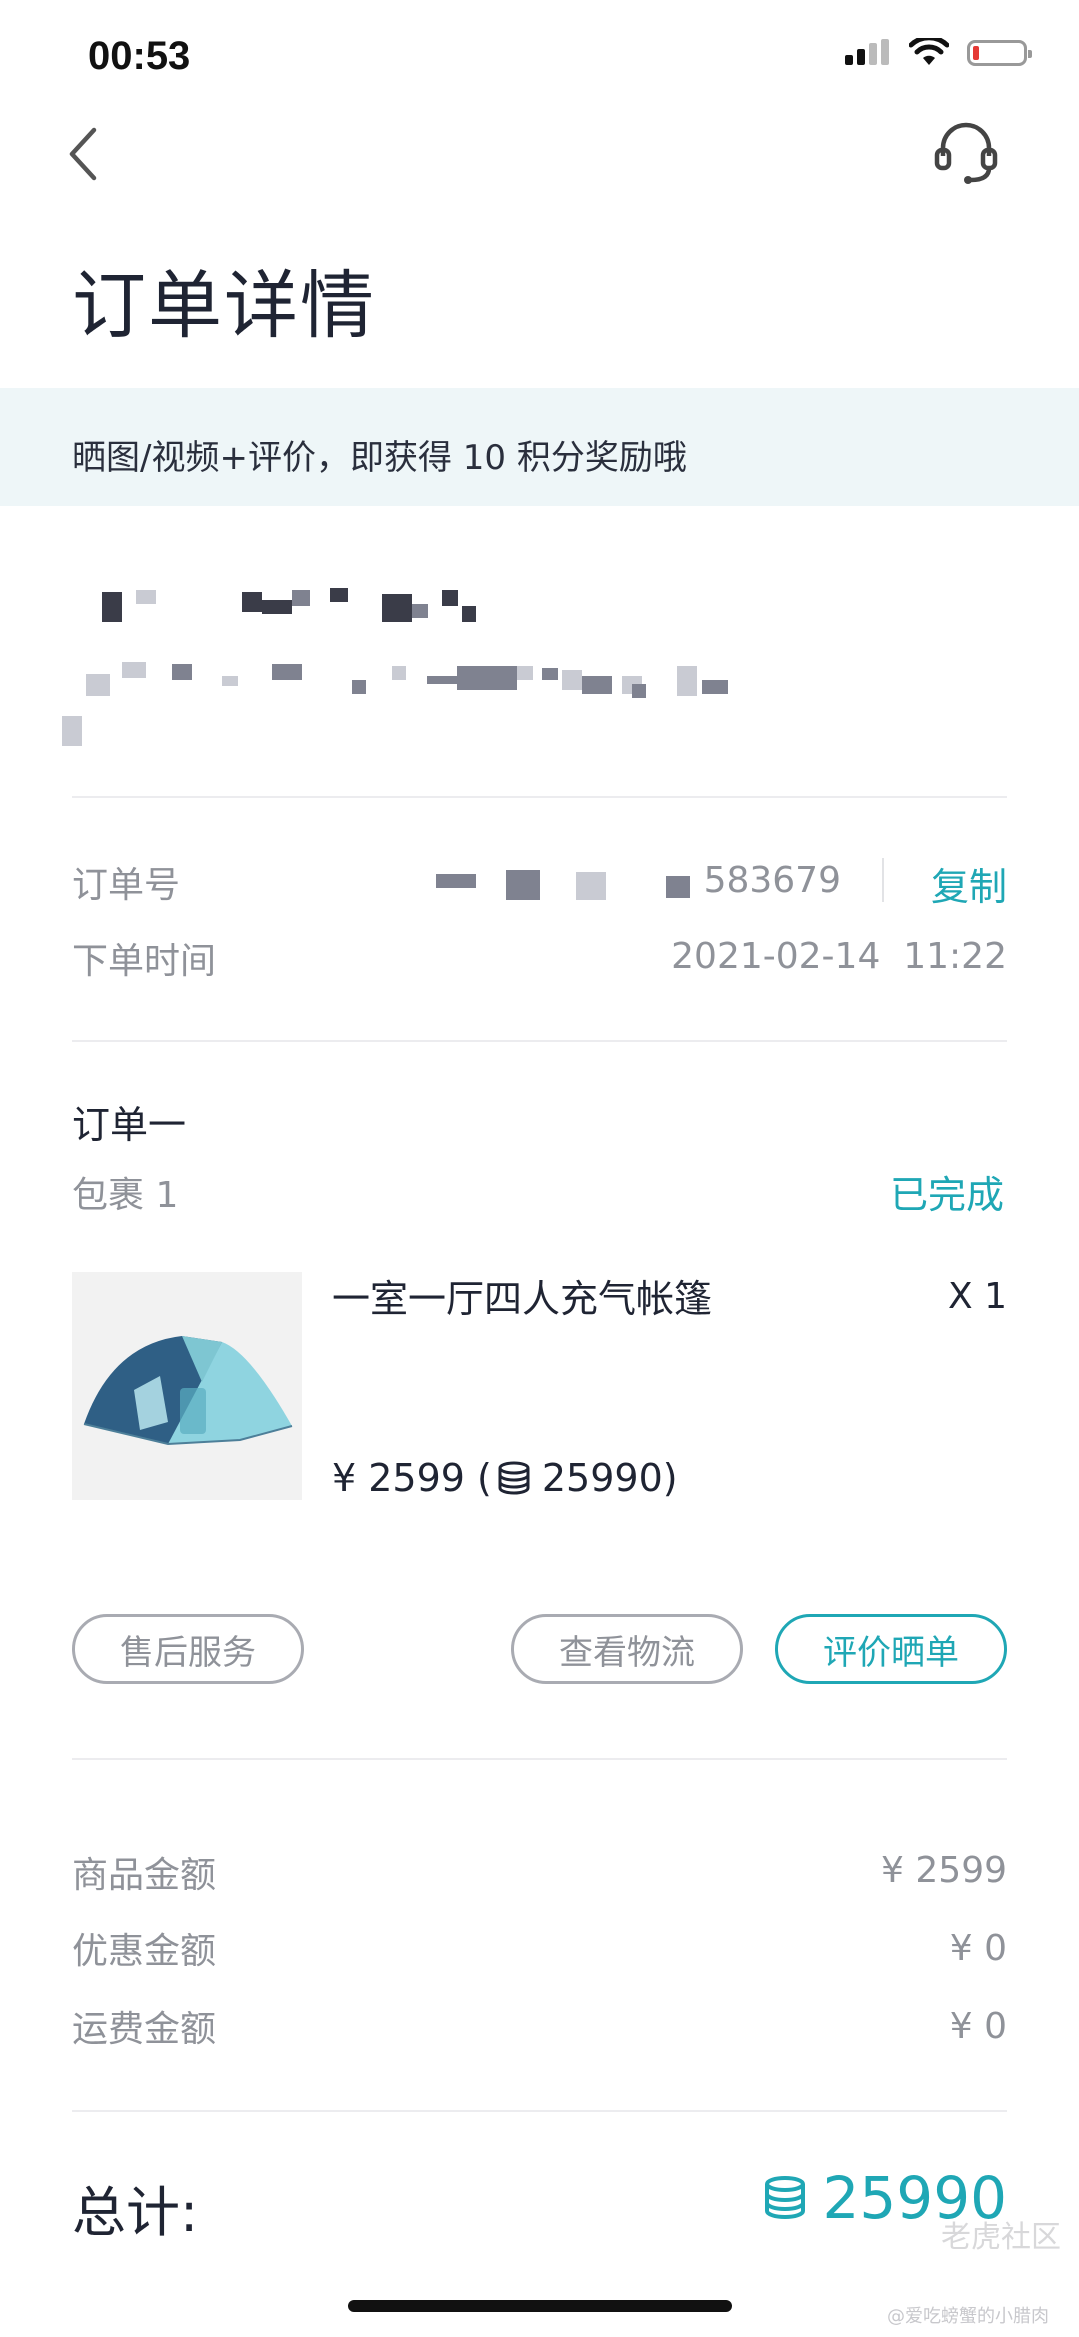 The image size is (1079, 2337). What do you see at coordinates (125, 1195) in the screenshot?
I see `package-label: 包裹 1` at bounding box center [125, 1195].